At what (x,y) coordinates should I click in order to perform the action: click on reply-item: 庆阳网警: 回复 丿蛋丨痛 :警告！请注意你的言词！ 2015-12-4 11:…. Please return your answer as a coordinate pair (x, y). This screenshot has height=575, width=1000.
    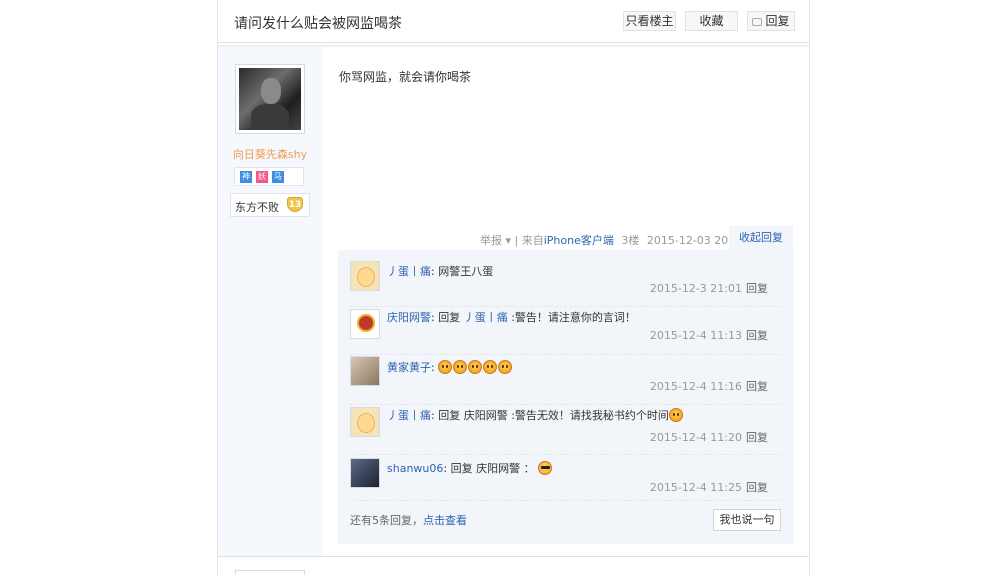
    Looking at the image, I should click on (566, 331).